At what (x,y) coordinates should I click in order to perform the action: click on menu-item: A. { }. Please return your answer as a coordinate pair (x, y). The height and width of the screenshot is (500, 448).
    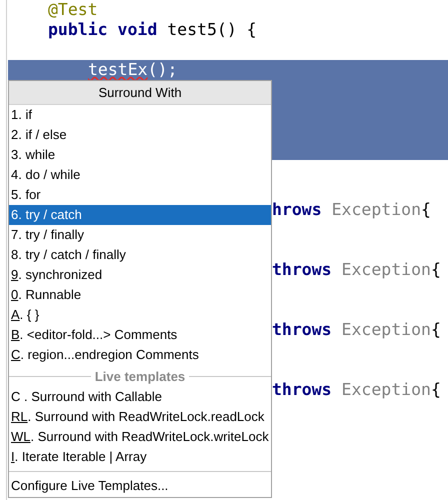
    Looking at the image, I should click on (140, 315).